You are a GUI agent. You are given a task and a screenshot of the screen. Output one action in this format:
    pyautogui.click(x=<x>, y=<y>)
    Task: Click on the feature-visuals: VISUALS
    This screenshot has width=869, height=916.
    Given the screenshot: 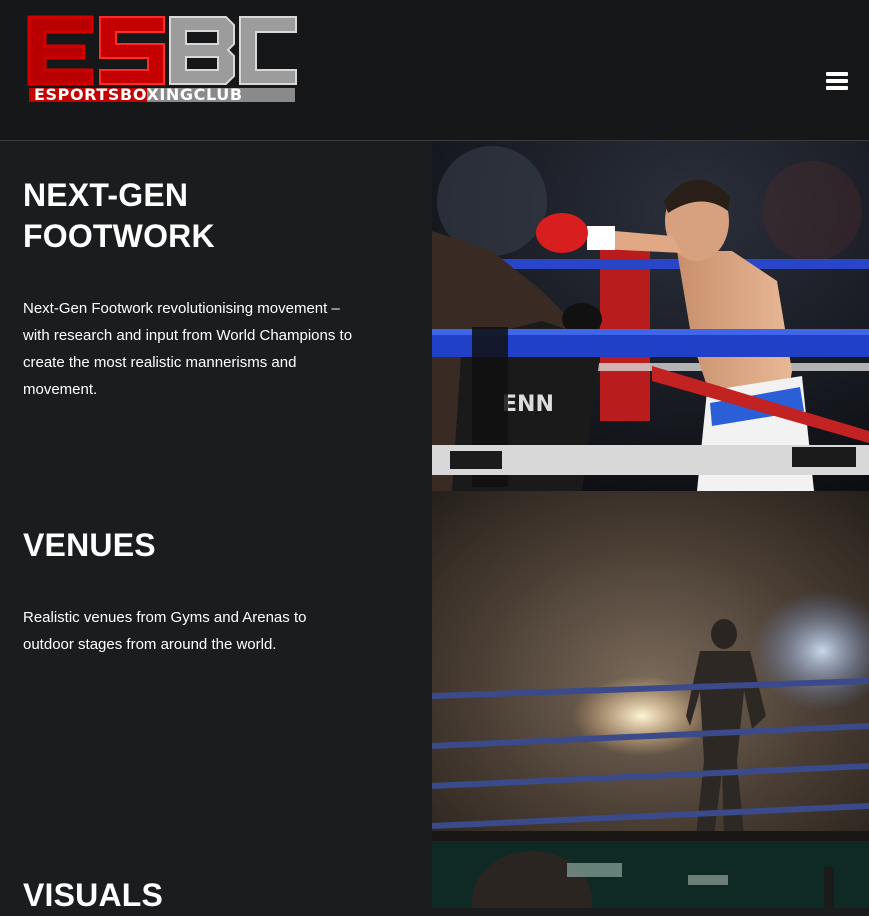 What is the action you would take?
    pyautogui.click(x=434, y=877)
    